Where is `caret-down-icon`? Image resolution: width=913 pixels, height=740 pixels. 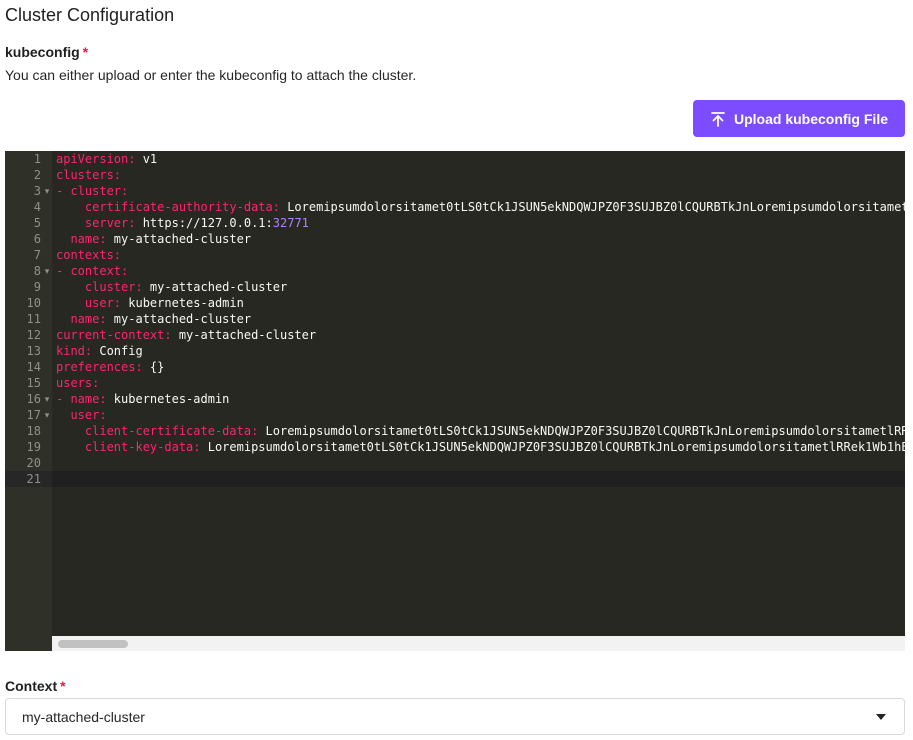 caret-down-icon is located at coordinates (881, 717).